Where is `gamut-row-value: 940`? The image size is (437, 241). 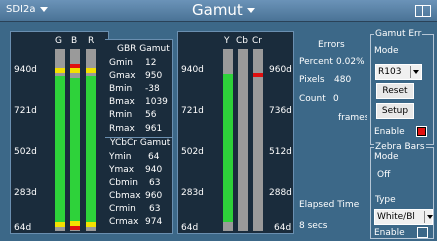
gamut-row-value: 940 is located at coordinates (154, 170).